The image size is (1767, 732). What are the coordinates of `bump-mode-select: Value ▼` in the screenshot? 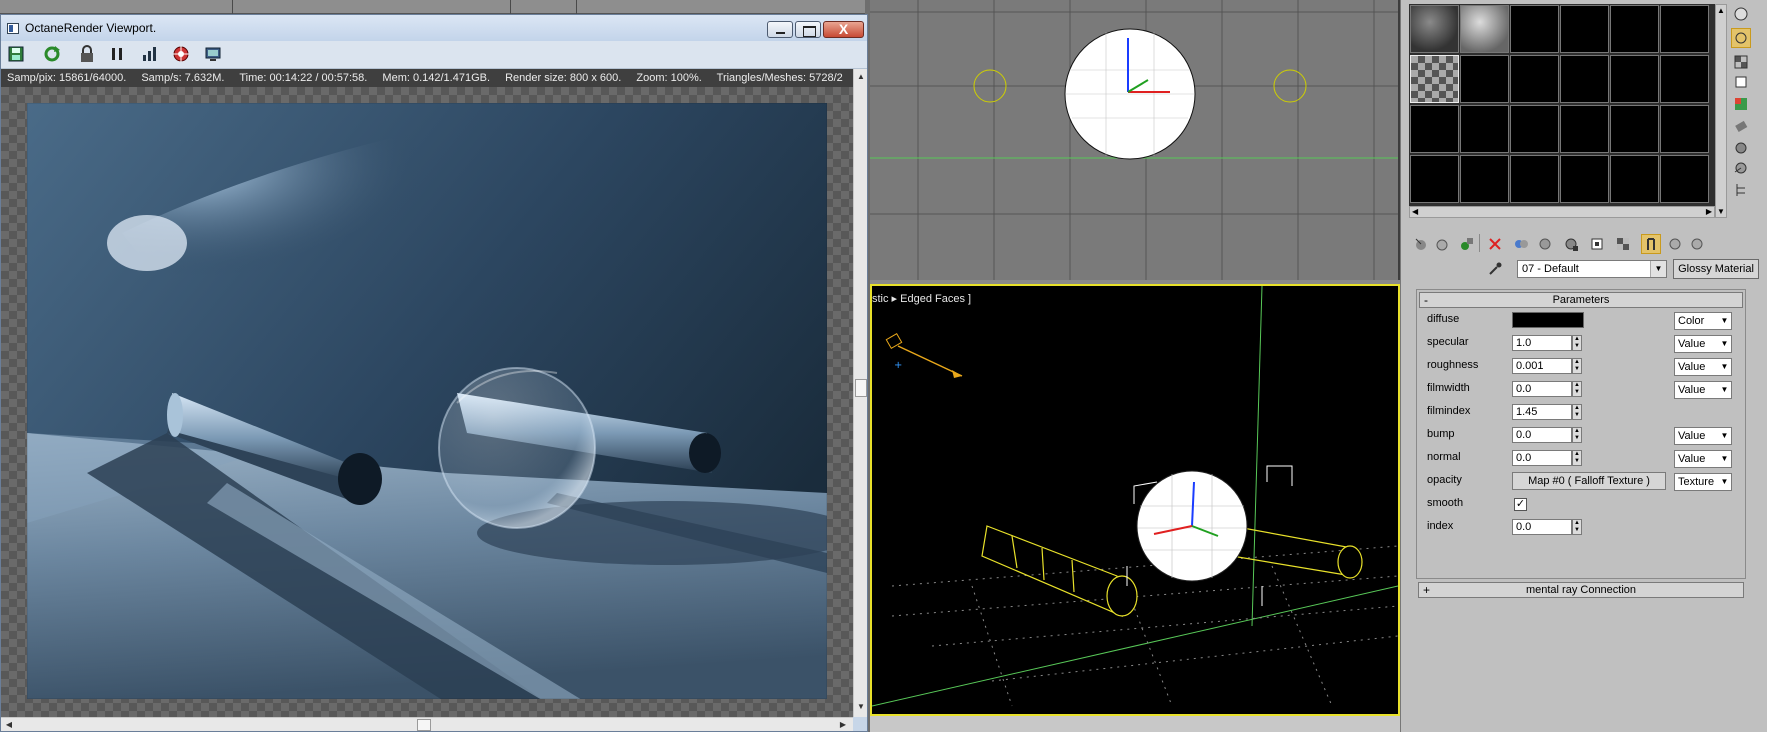 It's located at (1703, 436).